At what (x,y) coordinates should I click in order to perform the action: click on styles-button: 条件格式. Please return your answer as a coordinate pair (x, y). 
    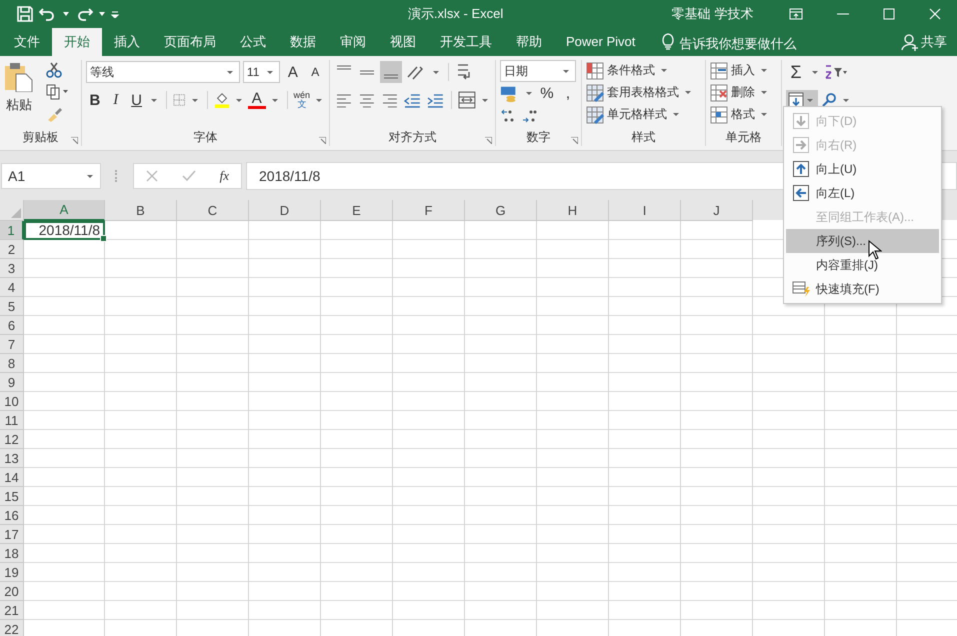
    Looking at the image, I should click on (643, 70).